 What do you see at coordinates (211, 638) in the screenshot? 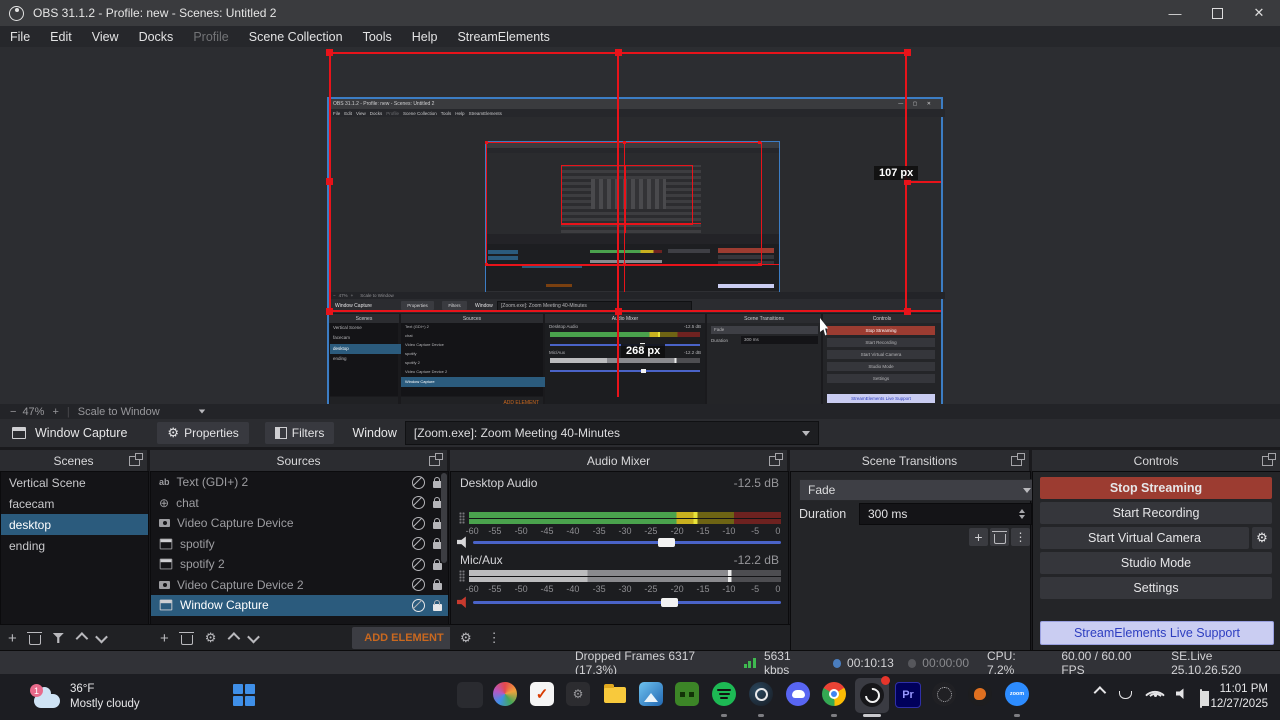
I see `source-properties-gear-icon: ⚙` at bounding box center [211, 638].